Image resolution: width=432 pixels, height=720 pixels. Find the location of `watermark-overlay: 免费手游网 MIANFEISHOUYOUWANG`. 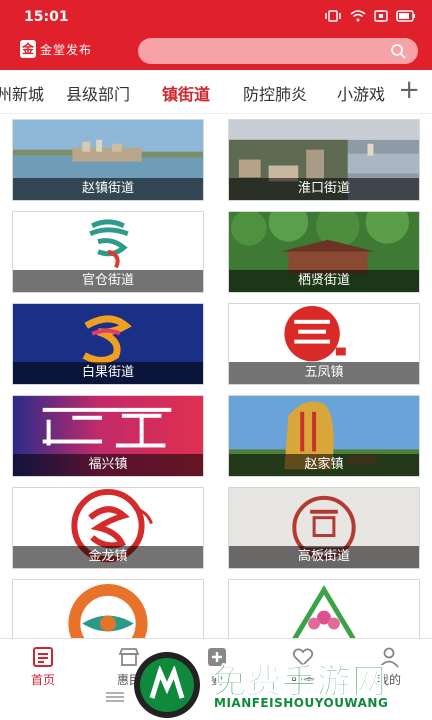

watermark-overlay: 免费手游网 MIANFEISHOUYOUWANG is located at coordinates (281, 685).